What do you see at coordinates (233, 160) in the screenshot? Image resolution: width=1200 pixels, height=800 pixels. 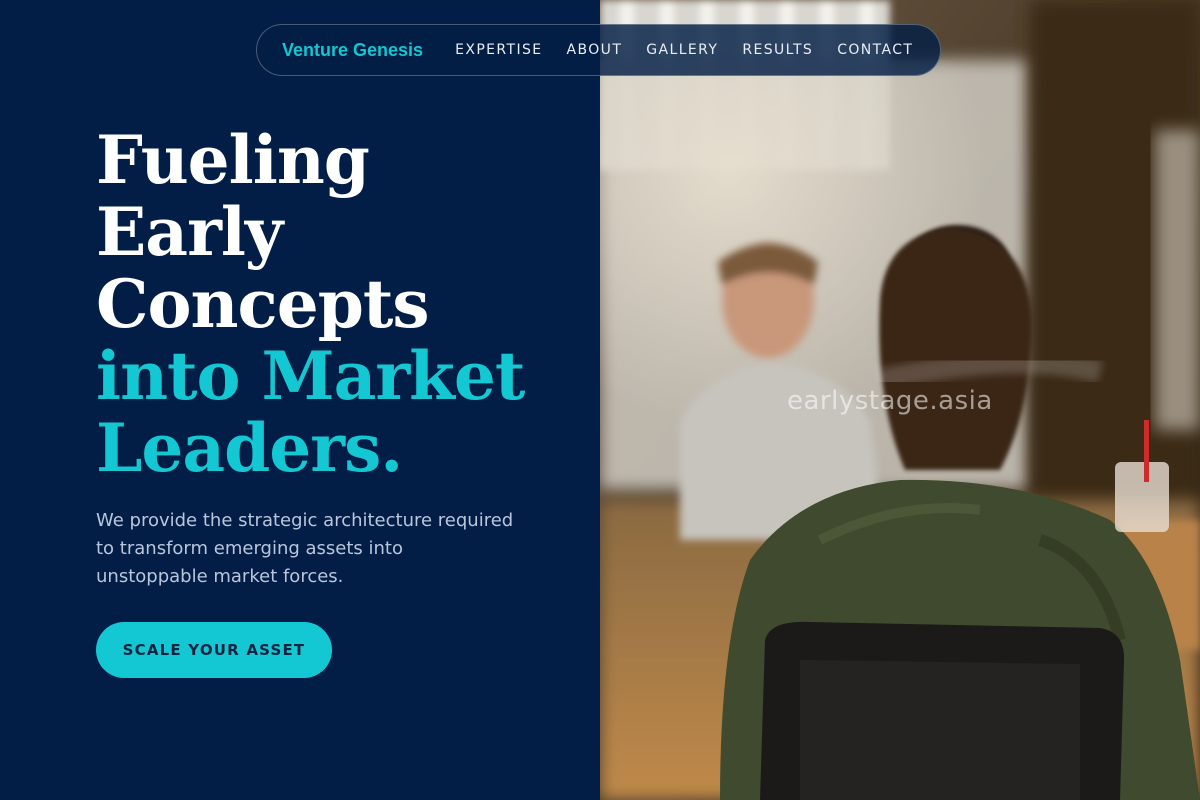 I see `headline-line: Fueling` at bounding box center [233, 160].